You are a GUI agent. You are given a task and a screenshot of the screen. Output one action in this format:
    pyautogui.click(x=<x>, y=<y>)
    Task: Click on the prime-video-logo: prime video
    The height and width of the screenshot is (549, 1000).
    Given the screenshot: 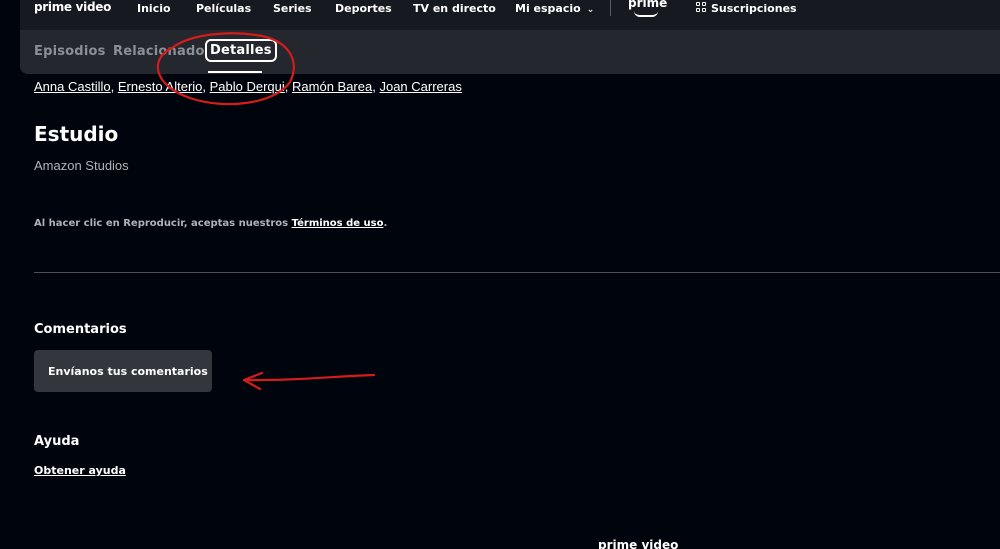 What is the action you would take?
    pyautogui.click(x=72, y=7)
    